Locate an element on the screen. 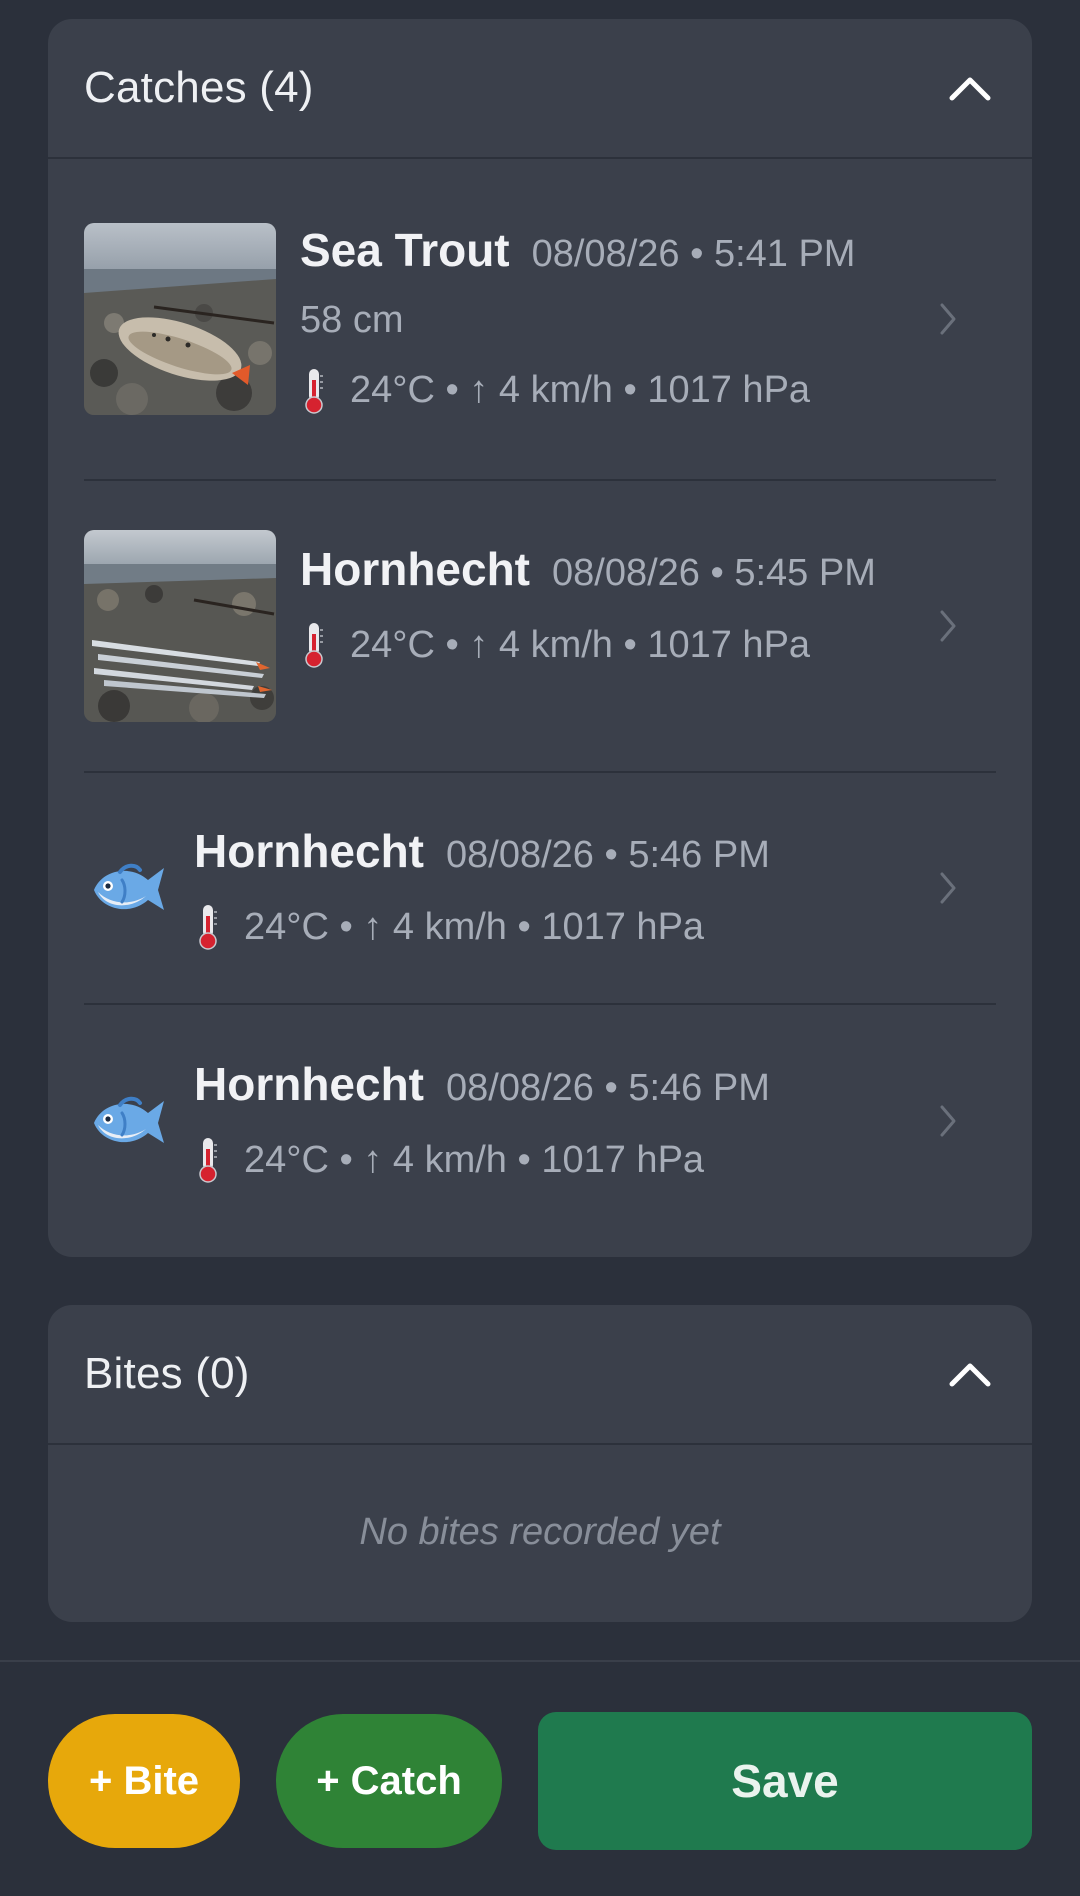 This screenshot has height=1896, width=1080. catches-title: Catches (4) is located at coordinates (199, 87).